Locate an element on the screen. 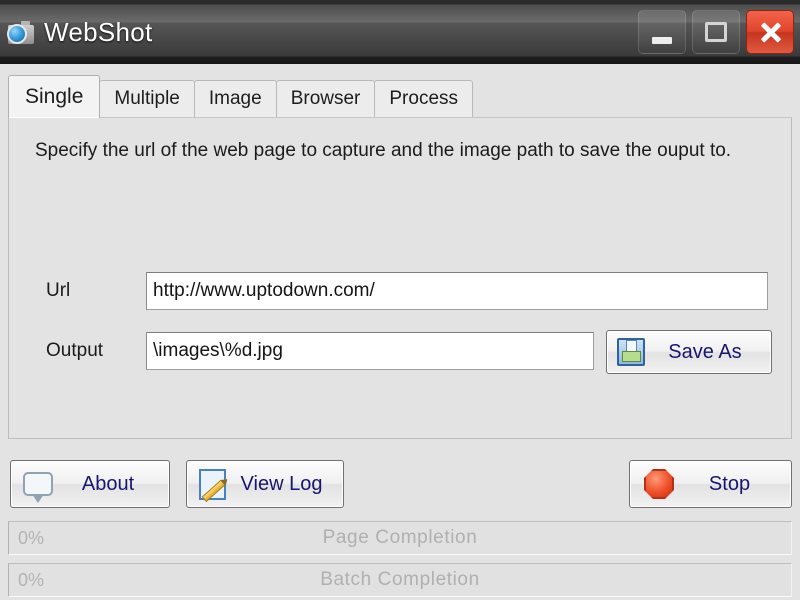 This screenshot has height=600, width=800. tab-single: Single is located at coordinates (54, 96).